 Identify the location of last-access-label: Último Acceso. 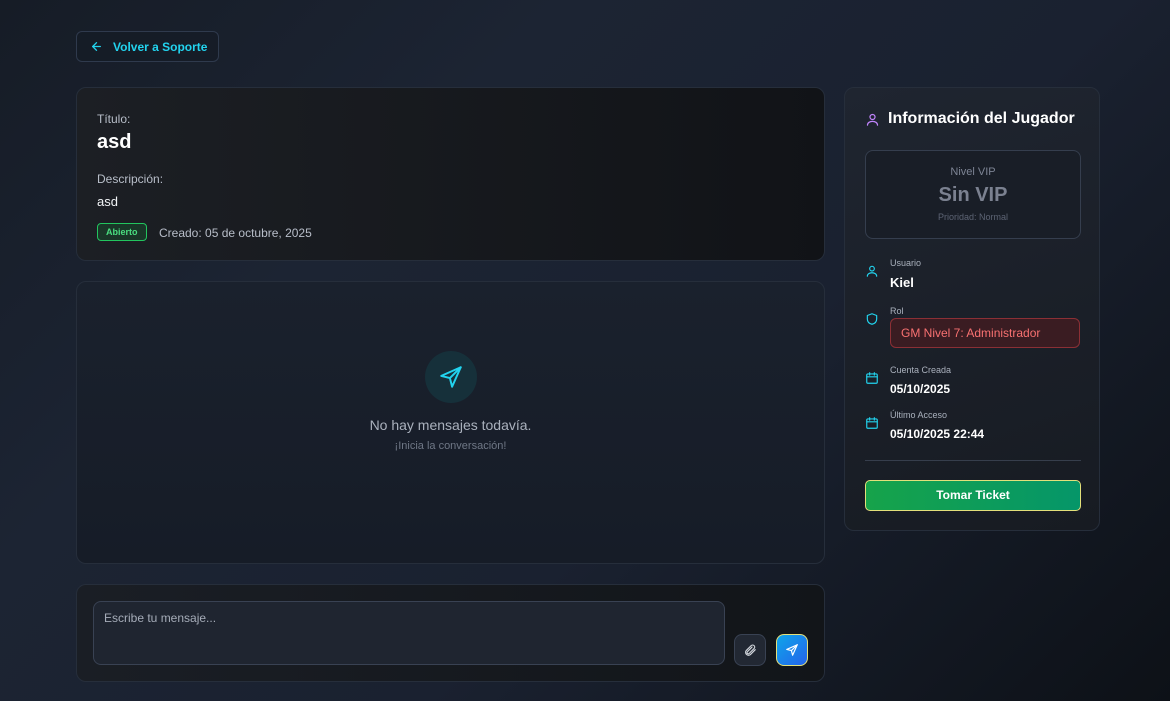
(919, 415).